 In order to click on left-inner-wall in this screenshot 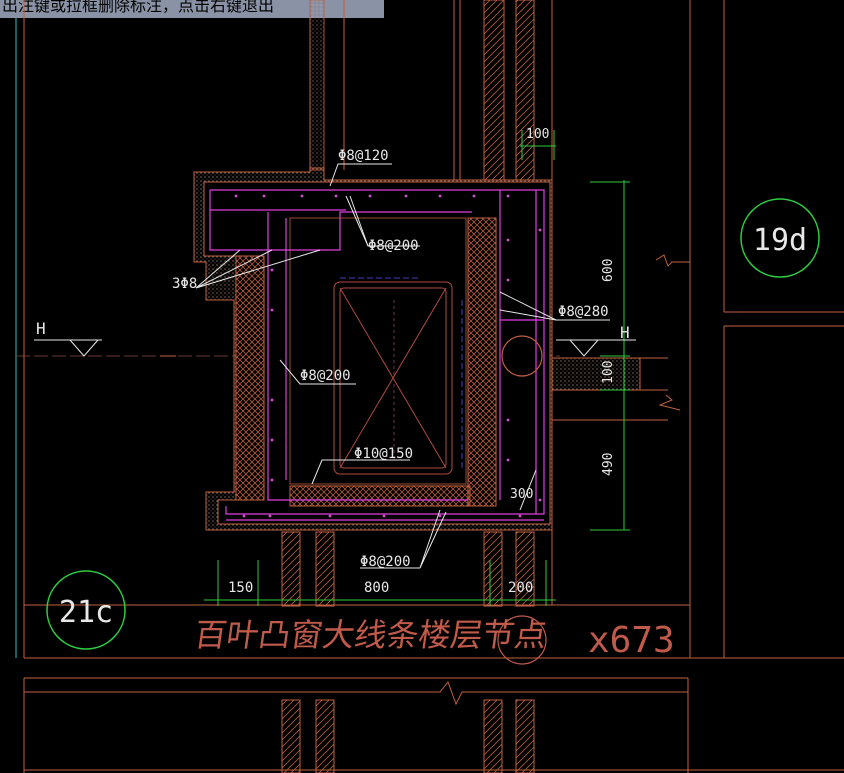, I will do `click(250, 378)`.